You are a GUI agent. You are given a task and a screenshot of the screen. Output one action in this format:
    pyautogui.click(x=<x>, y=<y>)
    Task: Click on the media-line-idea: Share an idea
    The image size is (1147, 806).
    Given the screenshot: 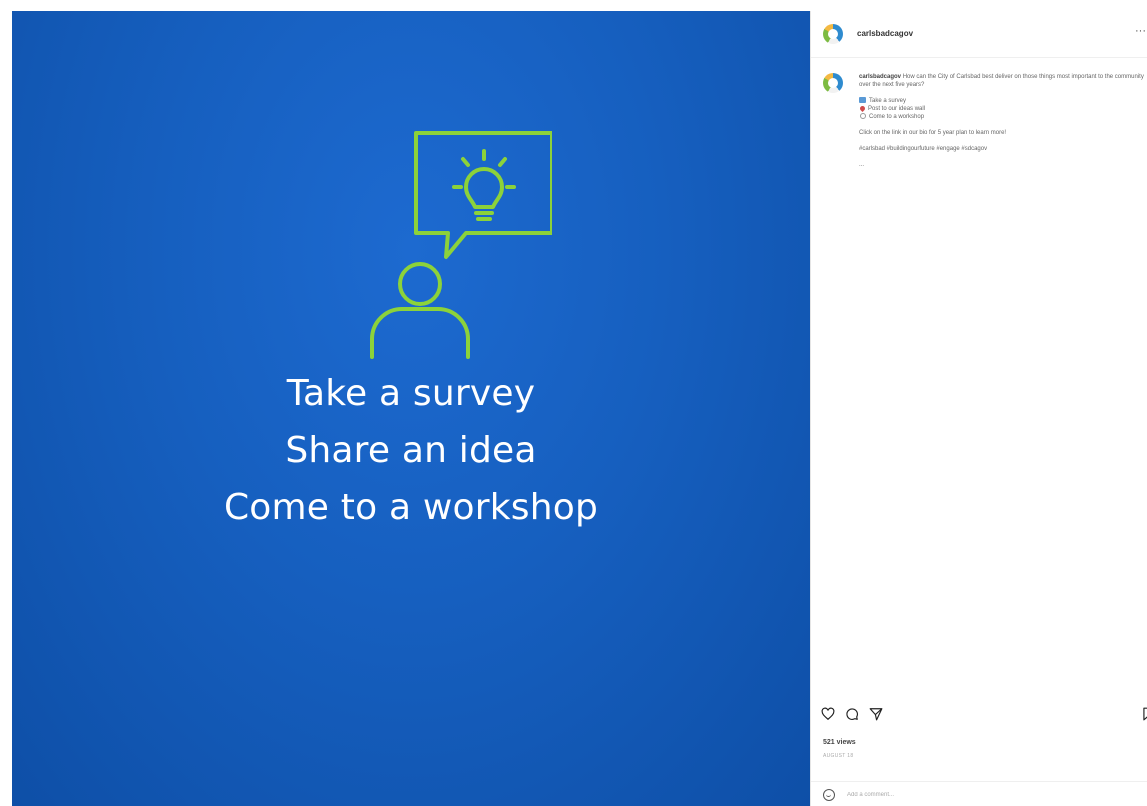 What is the action you would take?
    pyautogui.click(x=411, y=450)
    